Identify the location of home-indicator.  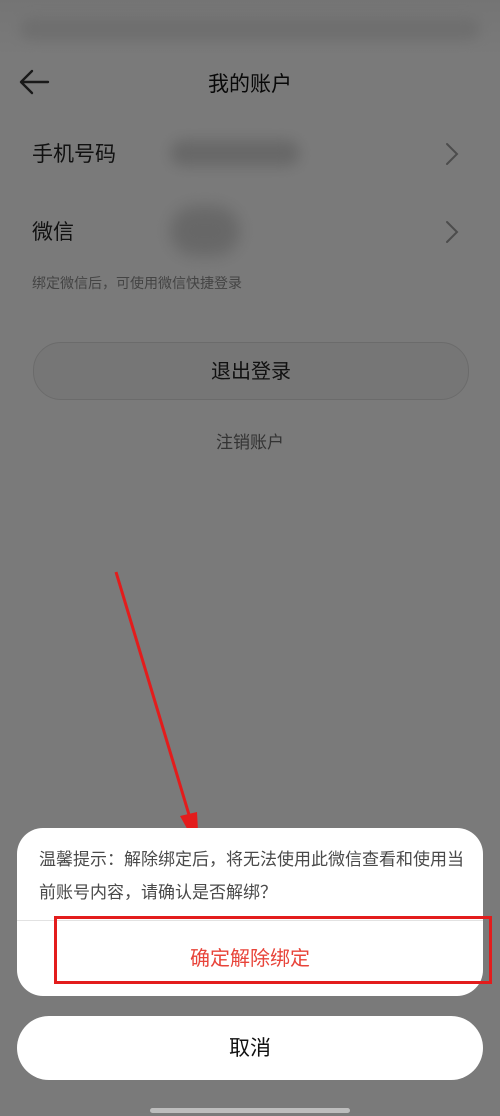
(250, 1110).